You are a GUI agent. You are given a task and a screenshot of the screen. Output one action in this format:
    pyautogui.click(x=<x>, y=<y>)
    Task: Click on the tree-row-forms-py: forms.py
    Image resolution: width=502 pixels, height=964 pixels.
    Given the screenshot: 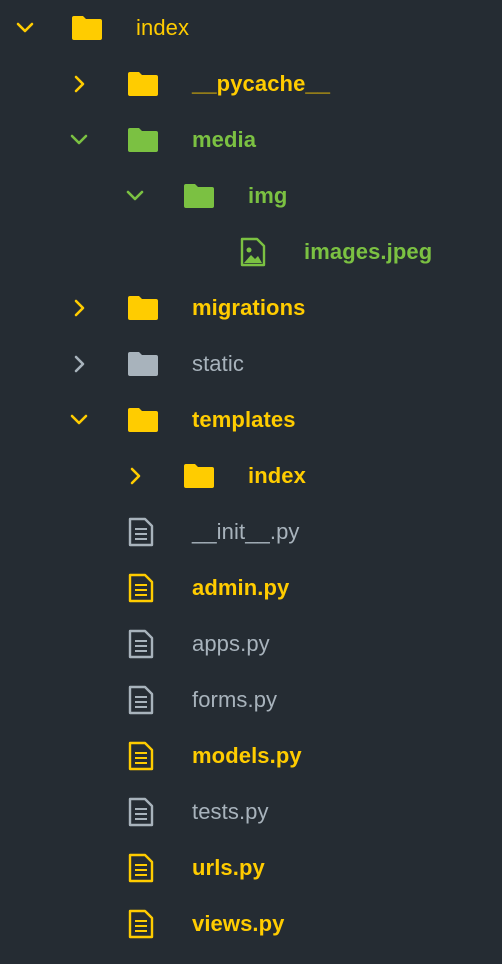 What is the action you would take?
    pyautogui.click(x=251, y=700)
    